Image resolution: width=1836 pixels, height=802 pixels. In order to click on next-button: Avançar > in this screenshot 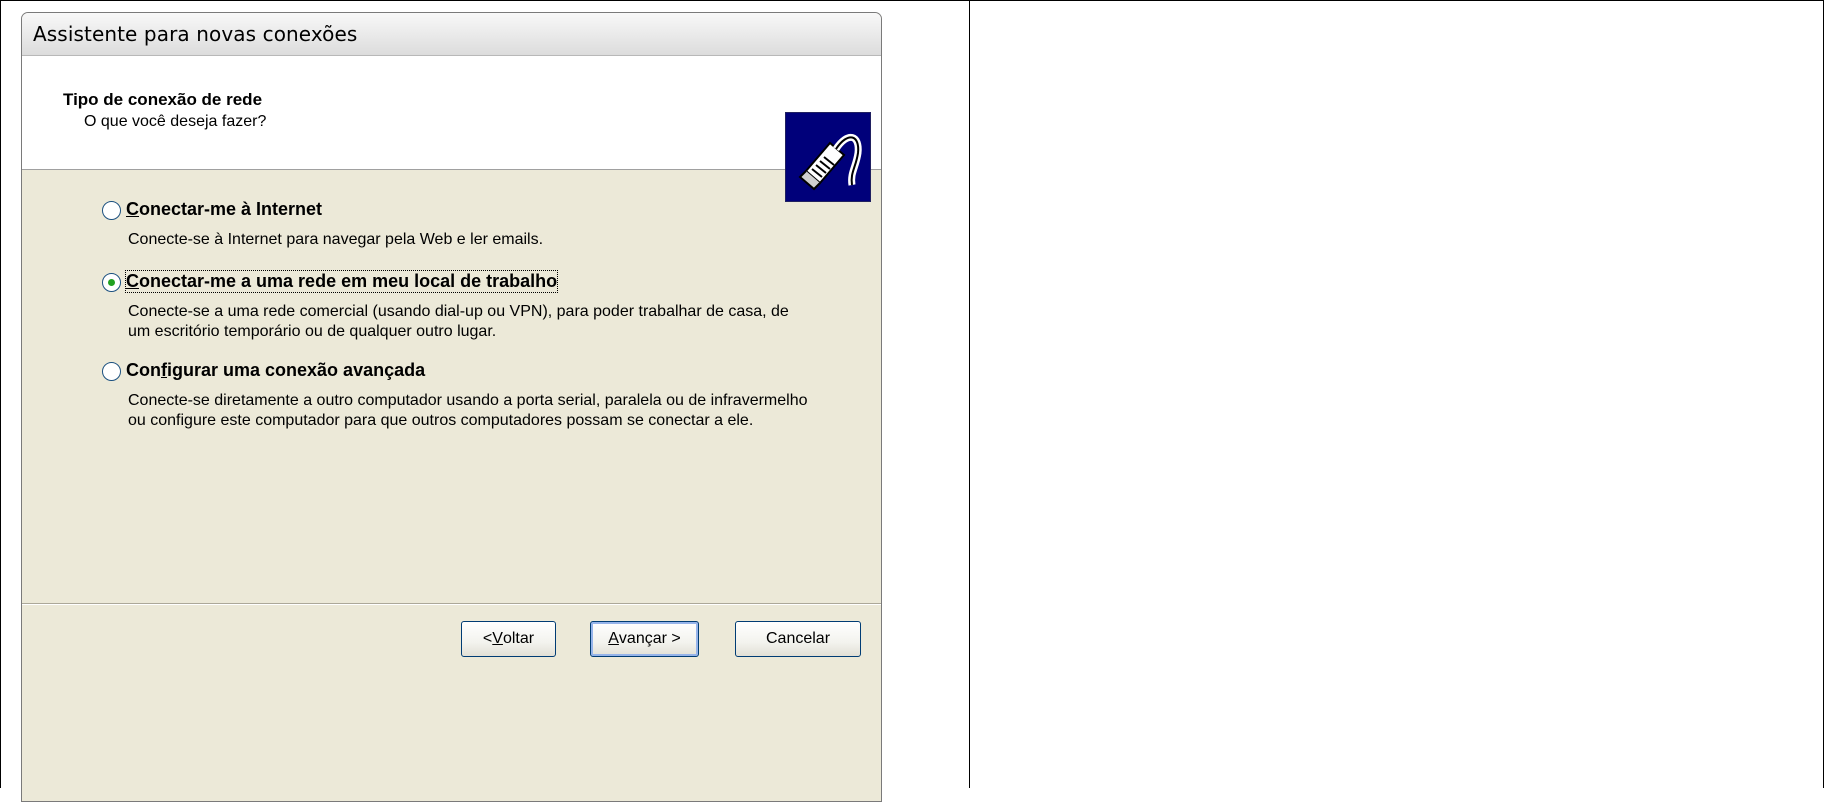, I will do `click(644, 639)`.